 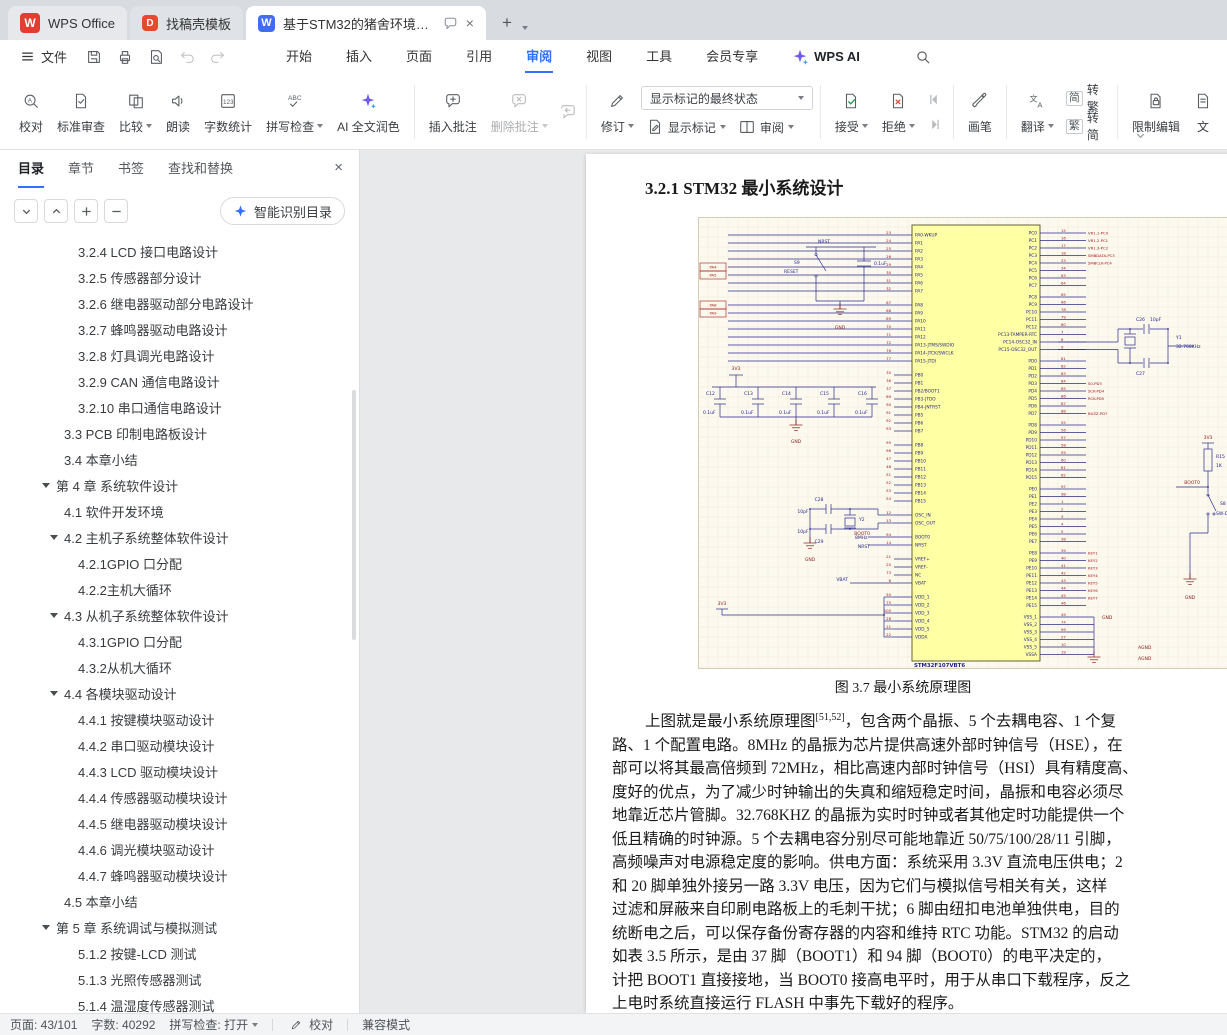 What do you see at coordinates (179, 381) in the screenshot?
I see `toc-item: 3.2.9 CAN 通信电路设计` at bounding box center [179, 381].